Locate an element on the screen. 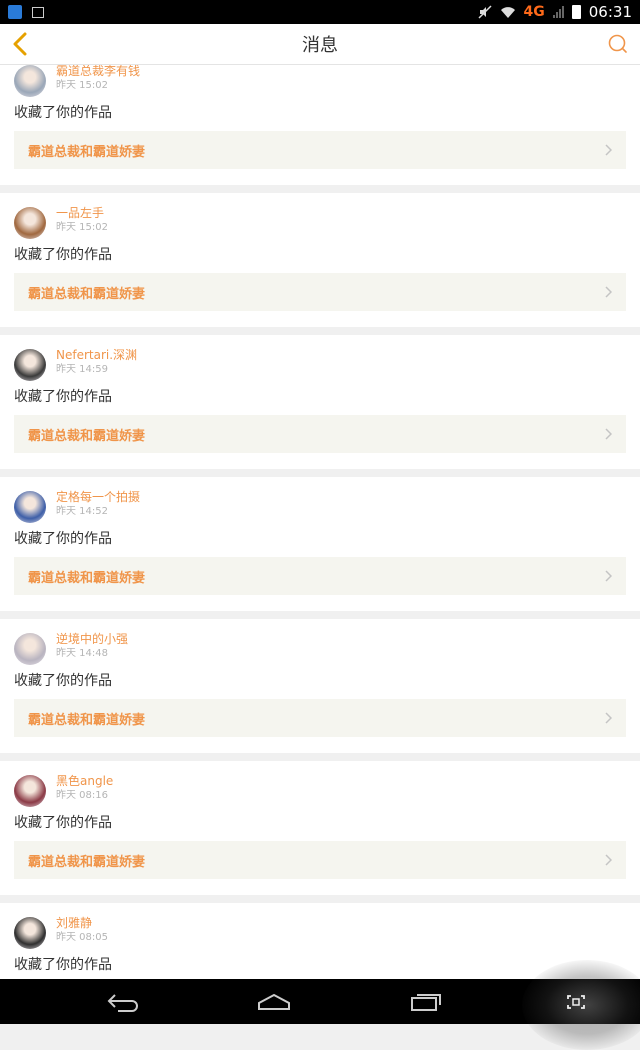  message-time: 昨天 14:52 is located at coordinates (82, 511).